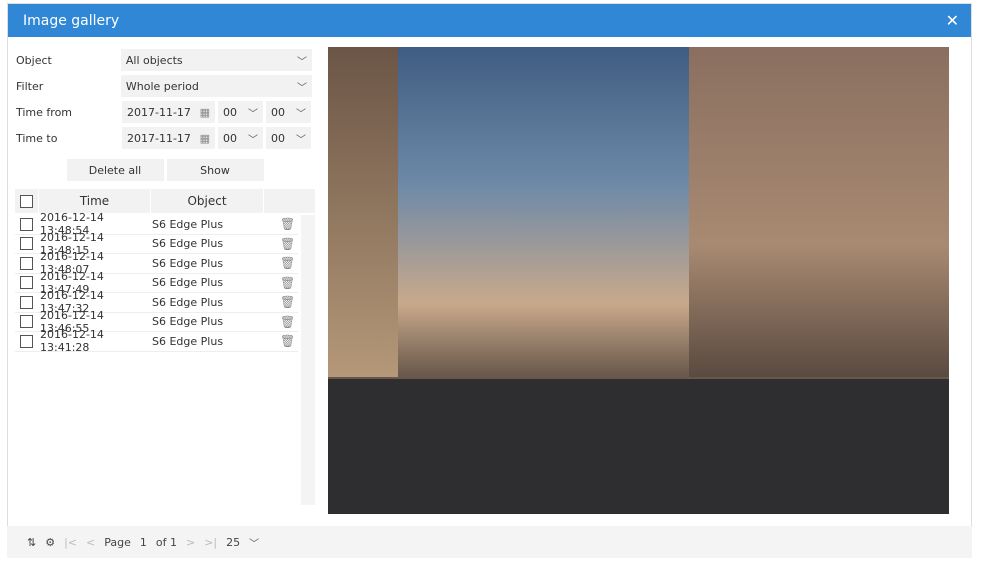 The height and width of the screenshot is (575, 1002). I want to click on time-from-label: Time from, so click(44, 112).